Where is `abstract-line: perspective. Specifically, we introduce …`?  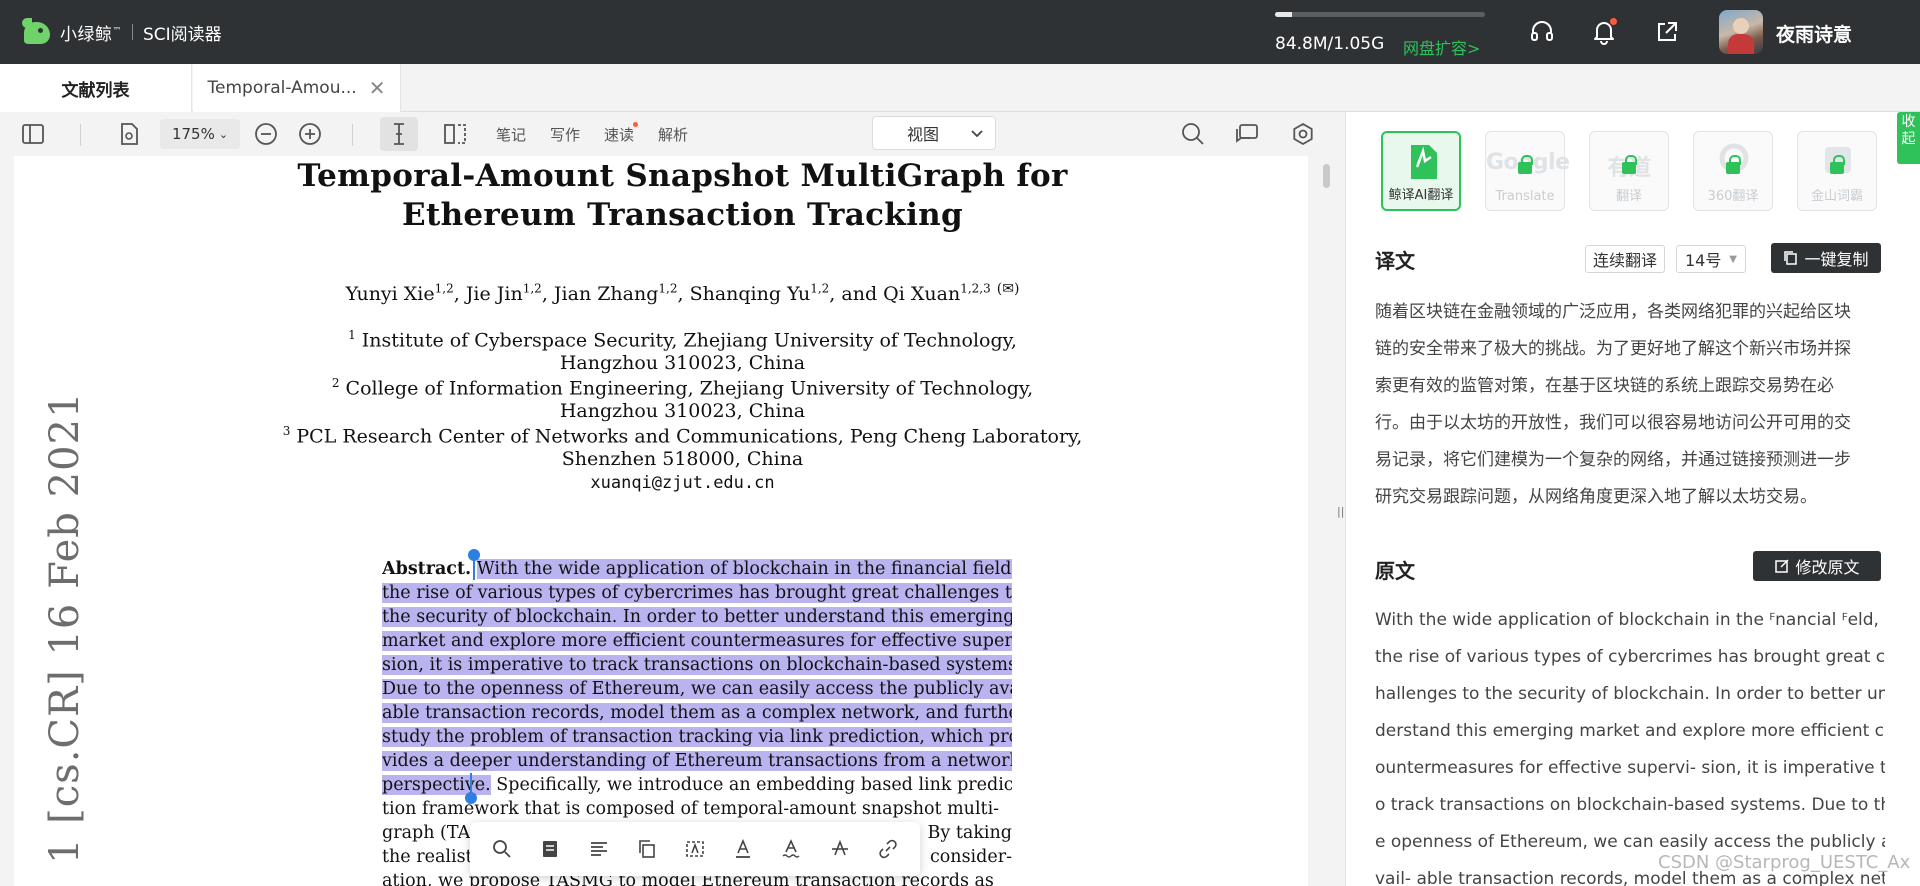 abstract-line: perspective. Specifically, we introduce … is located at coordinates (697, 785).